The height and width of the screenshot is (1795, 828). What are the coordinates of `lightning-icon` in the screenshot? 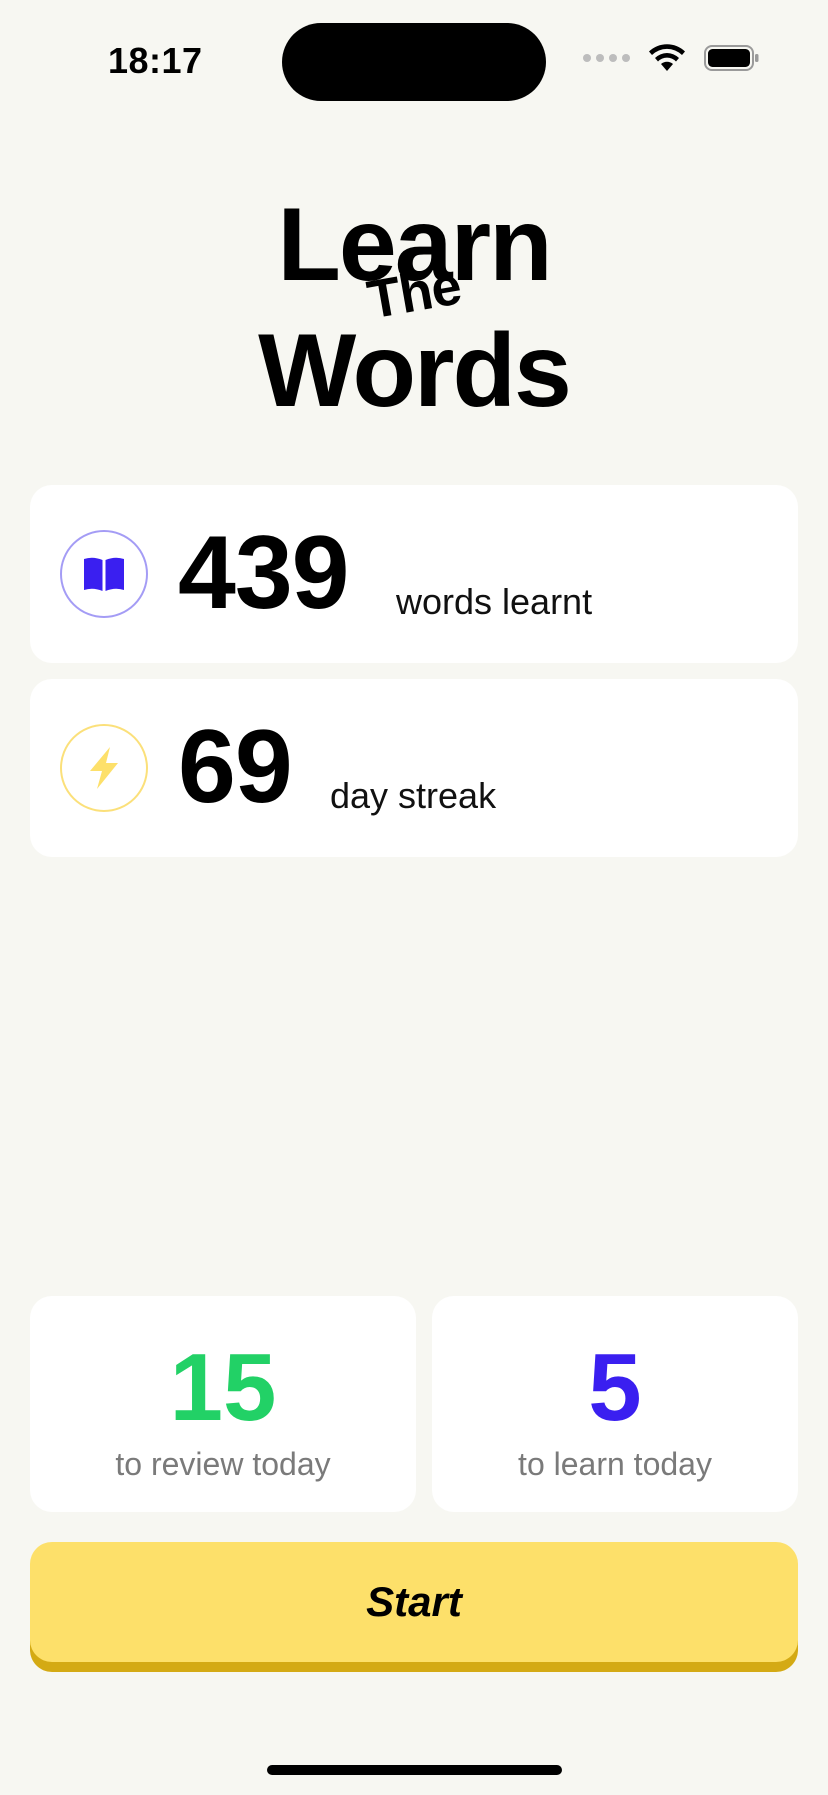 It's located at (104, 768).